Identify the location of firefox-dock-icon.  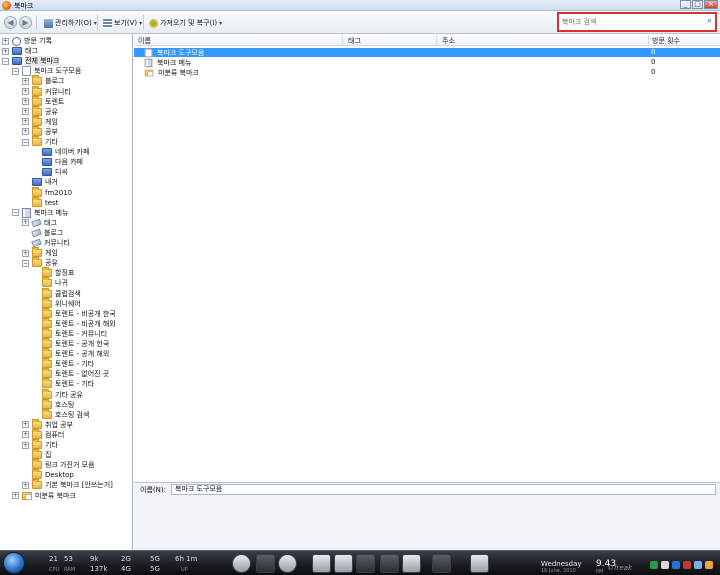
(241, 563).